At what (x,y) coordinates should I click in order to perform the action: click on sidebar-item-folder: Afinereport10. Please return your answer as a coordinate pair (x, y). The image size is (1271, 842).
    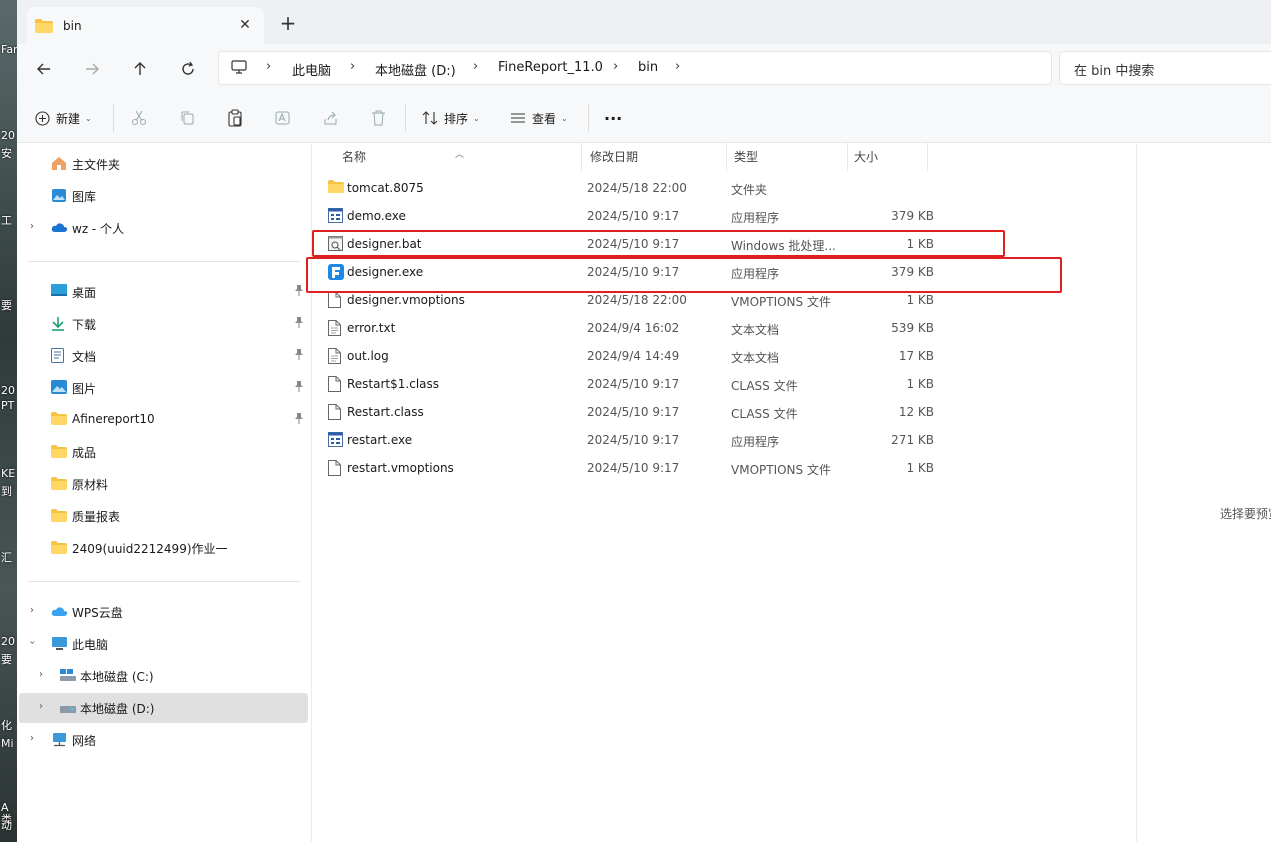
    Looking at the image, I should click on (163, 420).